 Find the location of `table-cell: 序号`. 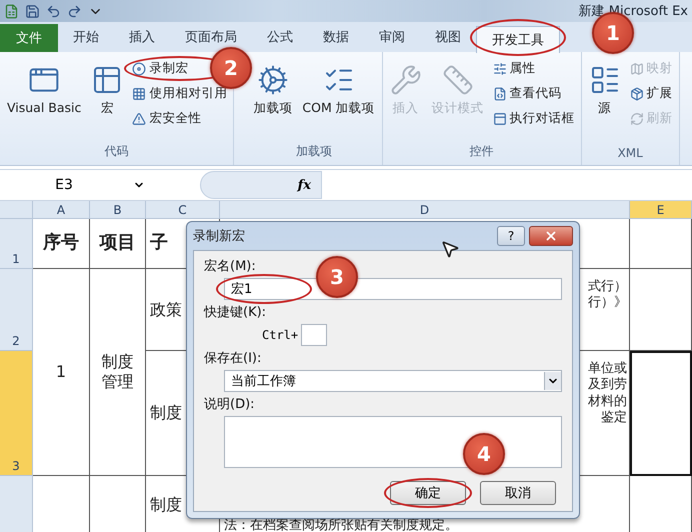

table-cell: 序号 is located at coordinates (61, 244).